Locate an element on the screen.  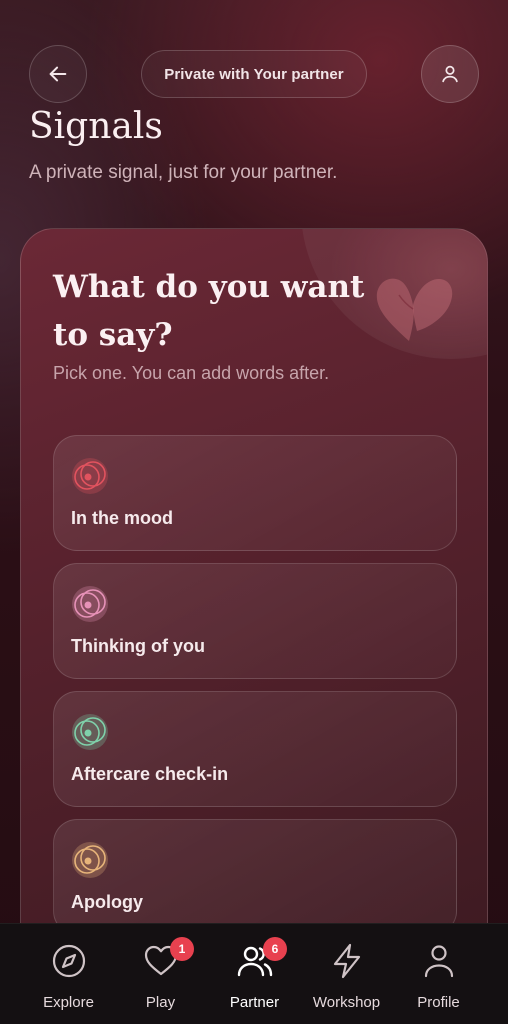
page-subtitle: A private signal, just for your partner. is located at coordinates (183, 172).